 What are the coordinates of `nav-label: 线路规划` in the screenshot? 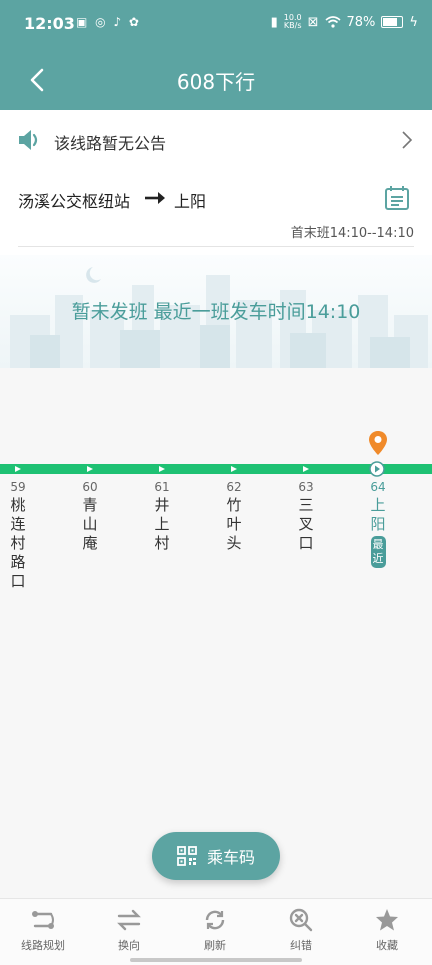 It's located at (43, 945).